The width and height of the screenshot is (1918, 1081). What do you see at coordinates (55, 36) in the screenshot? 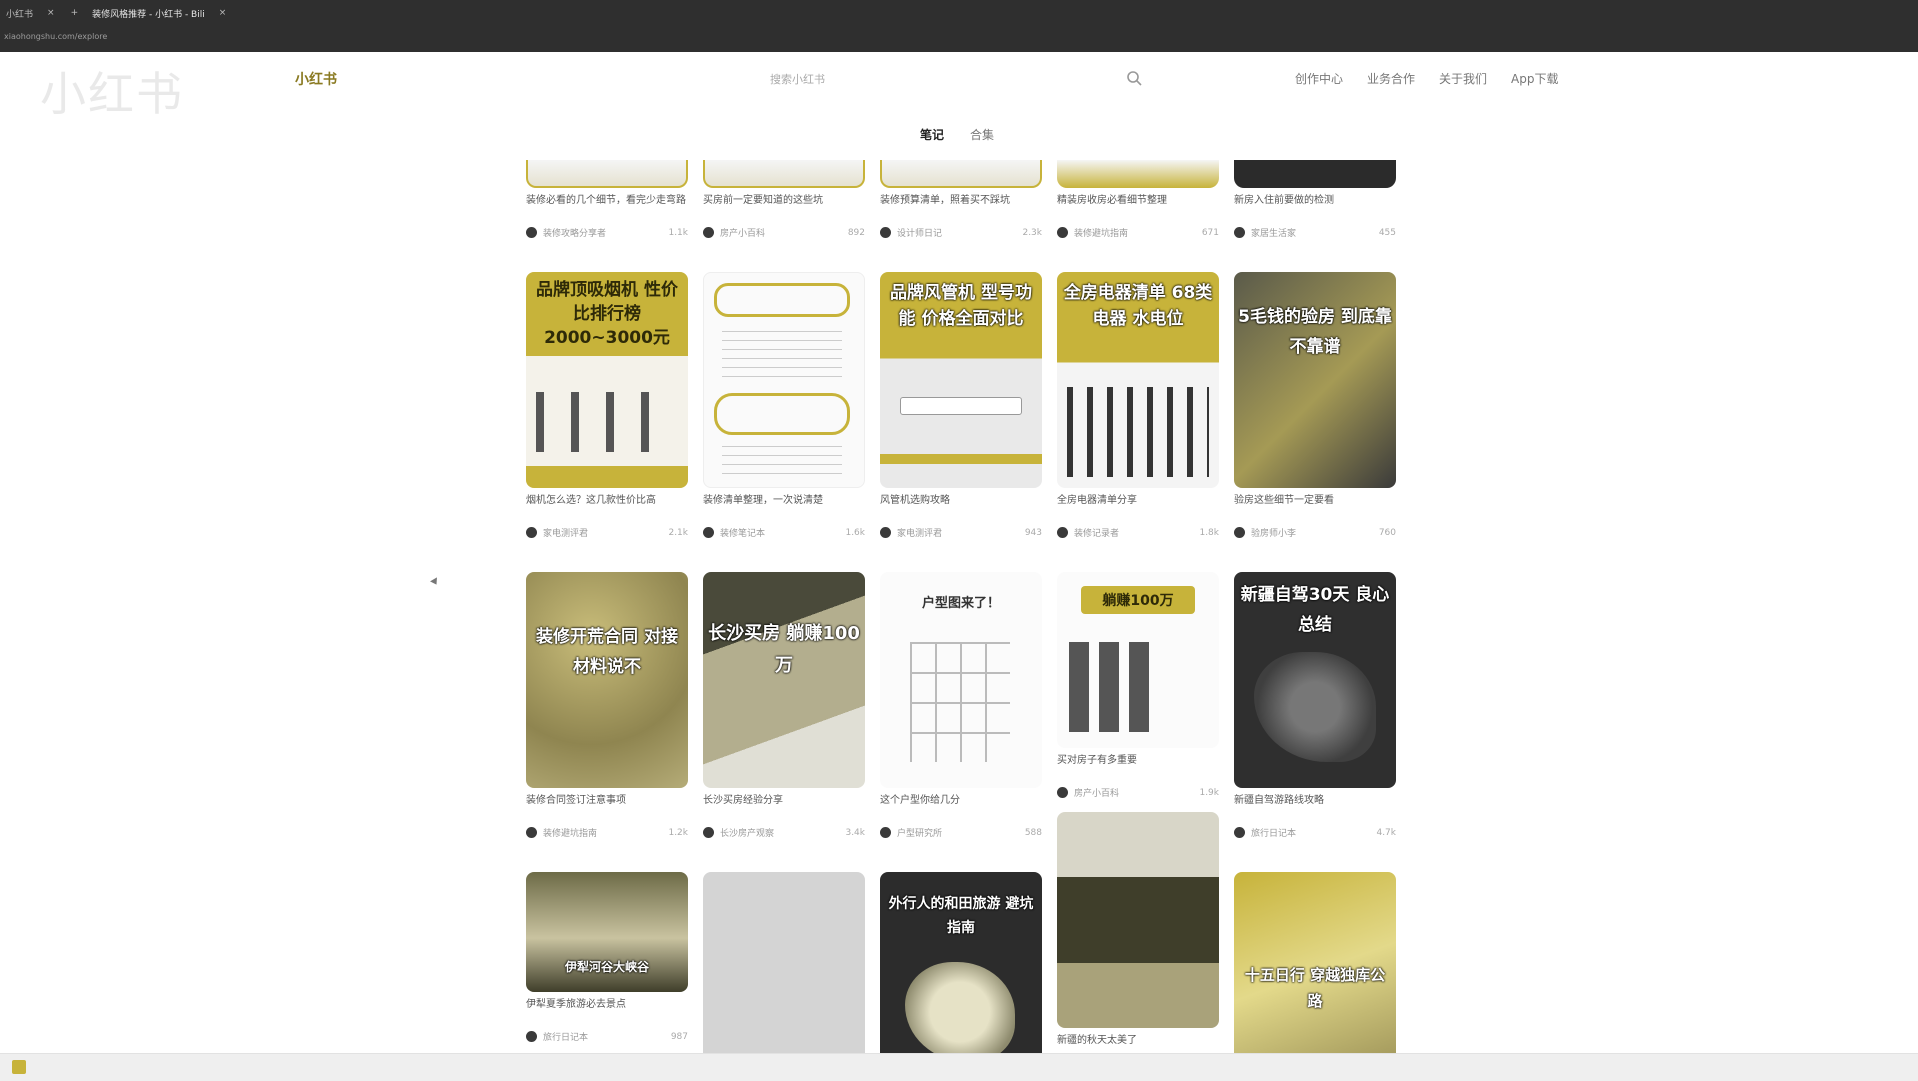
I see `address-bar: xiaohongshu.com/explore` at bounding box center [55, 36].